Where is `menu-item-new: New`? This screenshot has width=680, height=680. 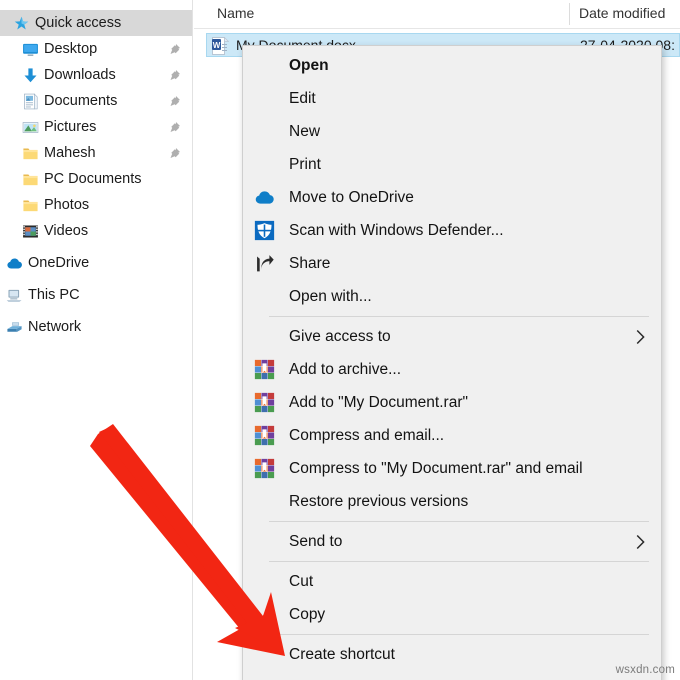
menu-item-new: New is located at coordinates (452, 131).